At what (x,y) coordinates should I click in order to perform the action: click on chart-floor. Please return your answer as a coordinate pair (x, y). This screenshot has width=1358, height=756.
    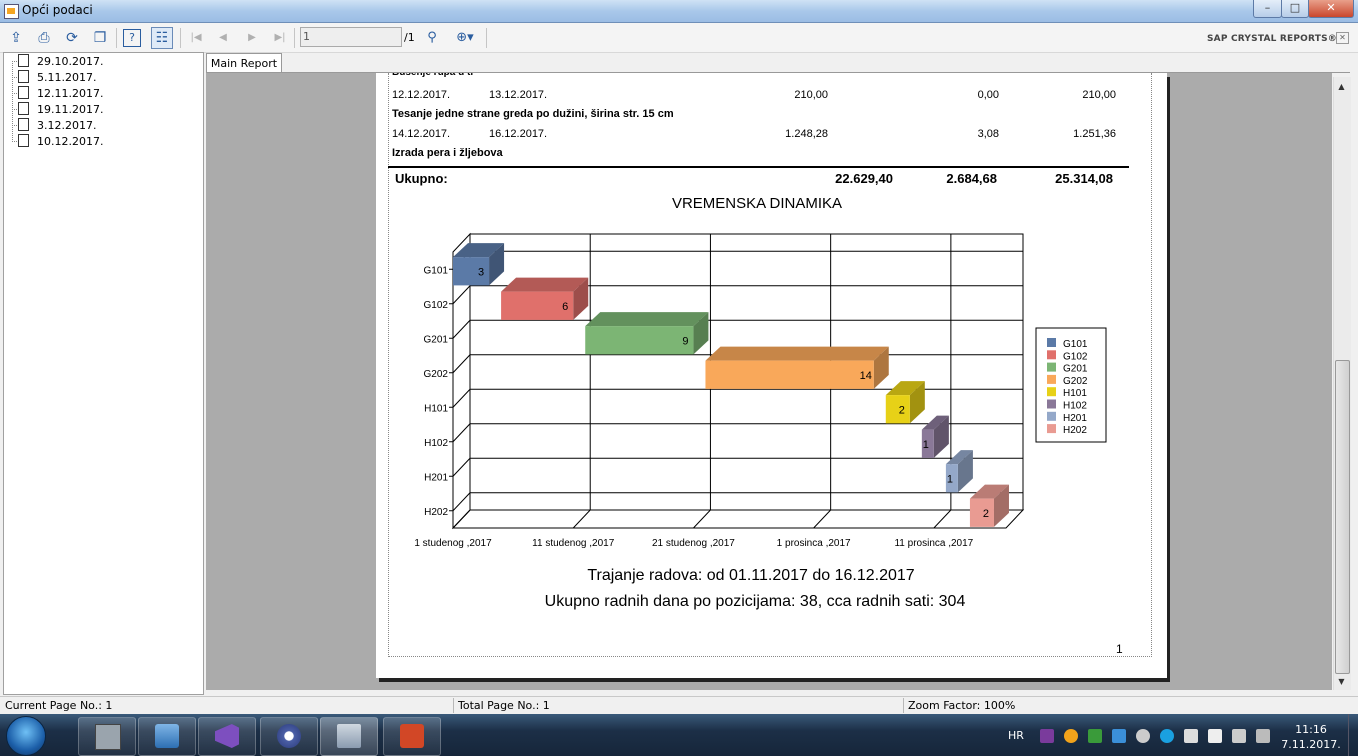
    Looking at the image, I should click on (738, 519).